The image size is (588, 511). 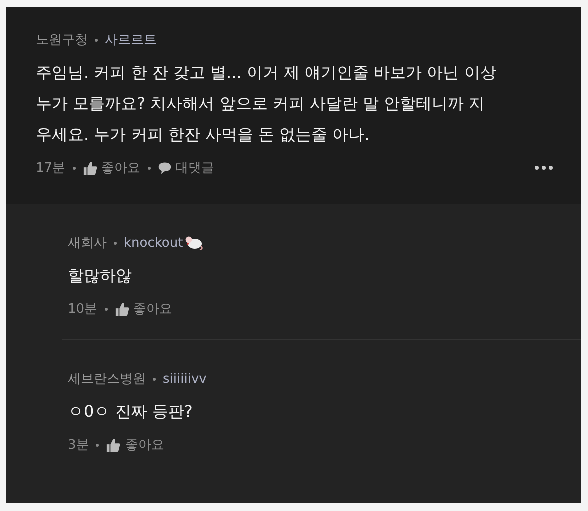 What do you see at coordinates (154, 243) in the screenshot?
I see `author-nickname: knockout` at bounding box center [154, 243].